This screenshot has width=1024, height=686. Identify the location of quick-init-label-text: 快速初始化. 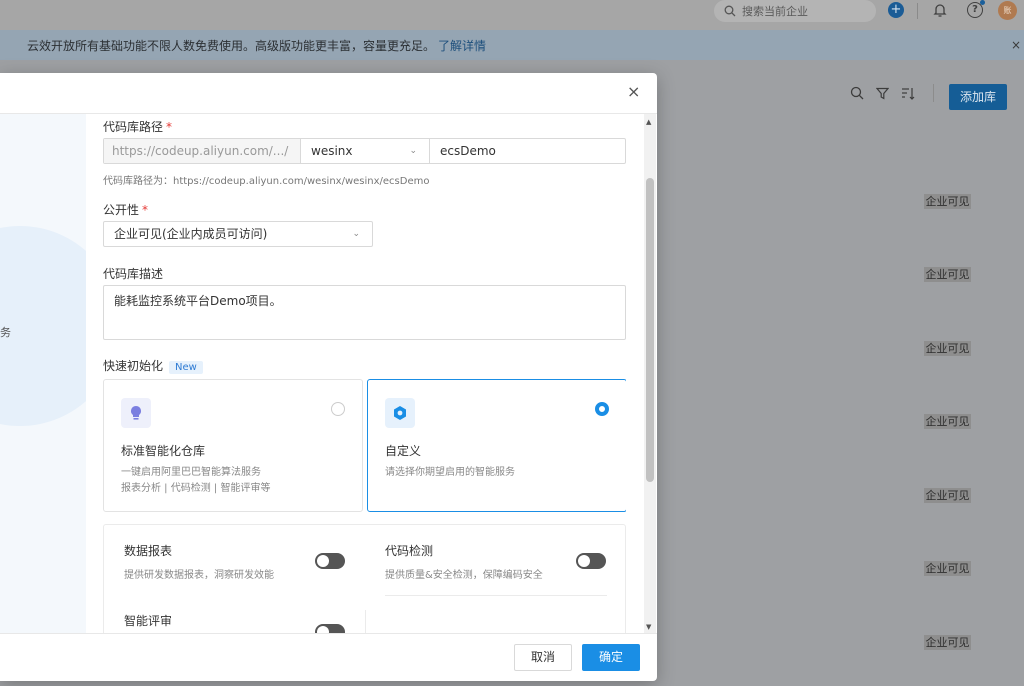
(133, 366).